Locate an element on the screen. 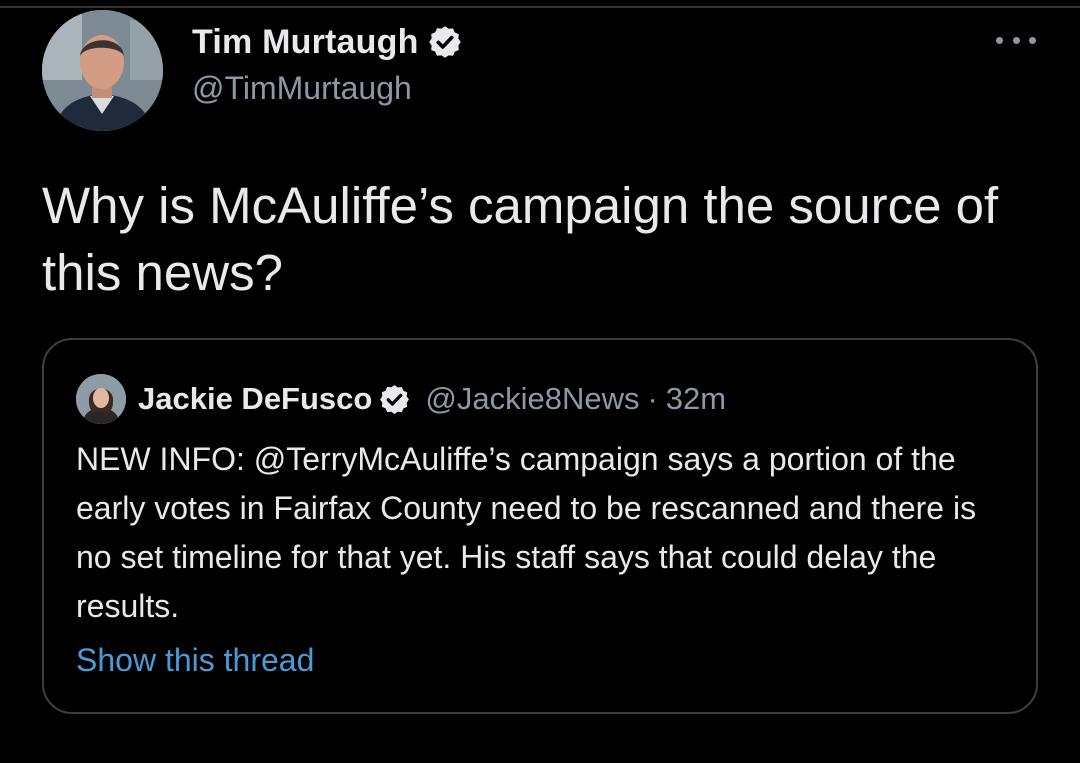 This screenshot has width=1080, height=763. quoted-author-handle: @Jackie8News is located at coordinates (532, 399).